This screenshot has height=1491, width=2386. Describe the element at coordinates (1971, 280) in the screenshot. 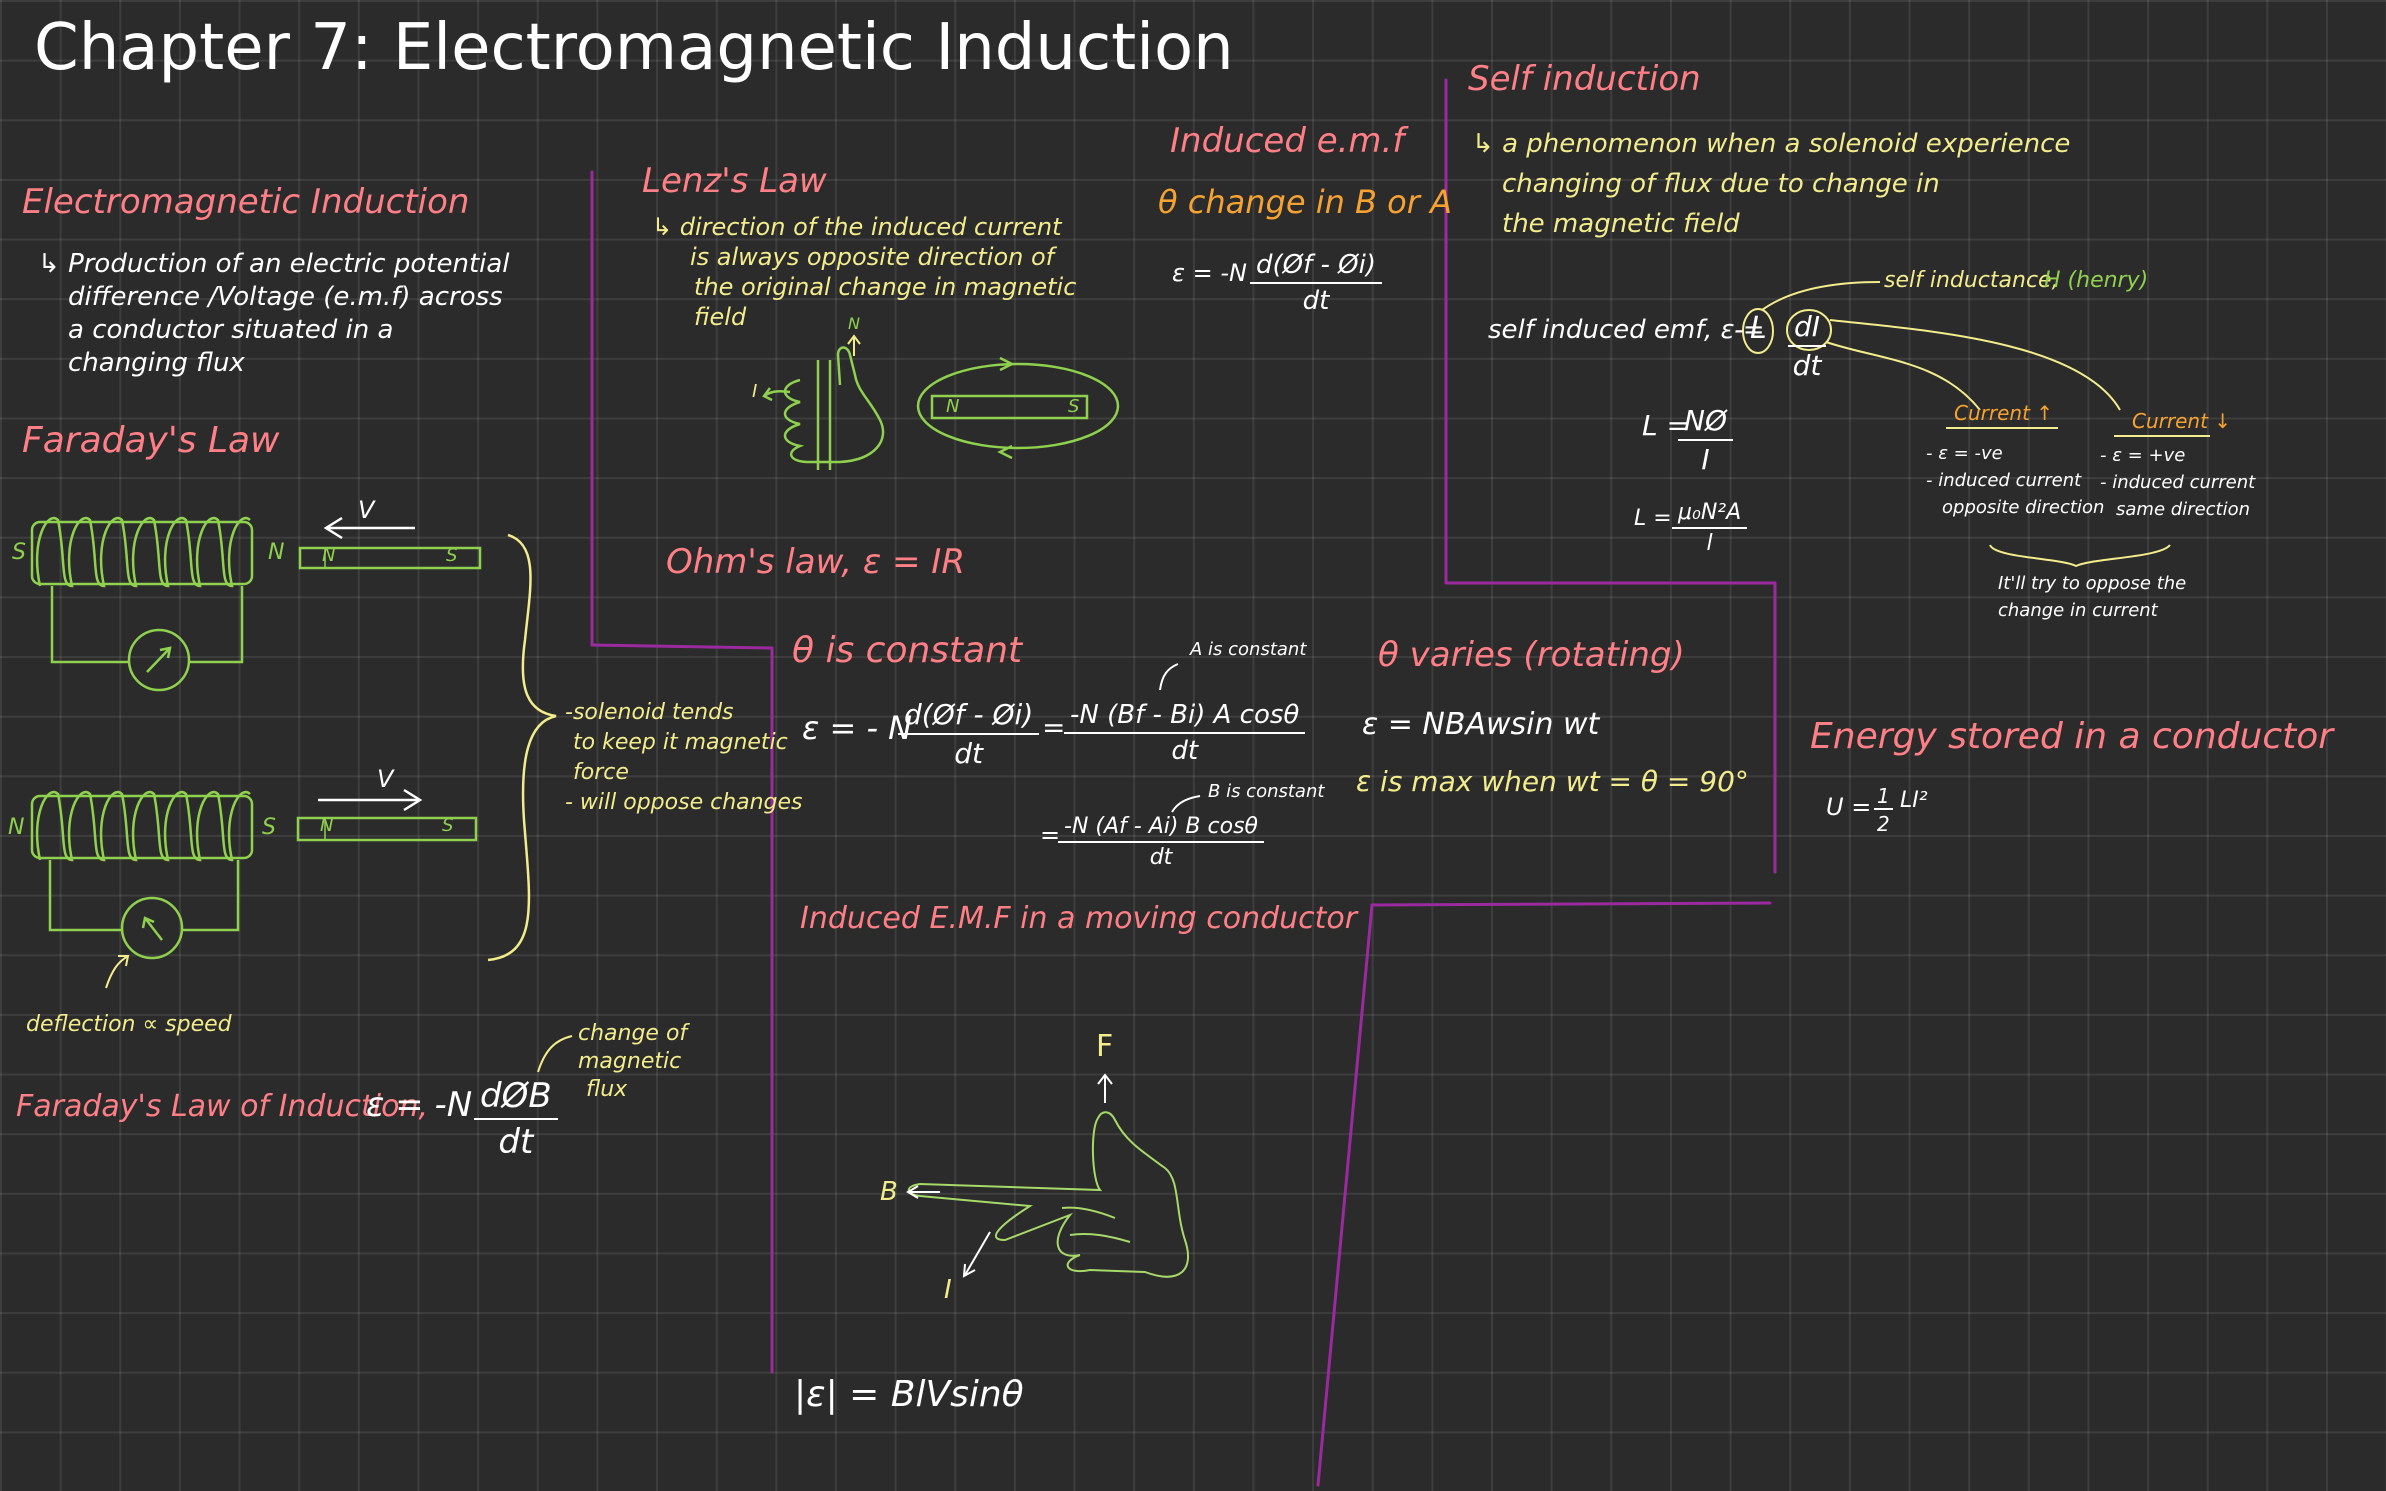

I see `self-inductance-note: self inductance,` at that location.